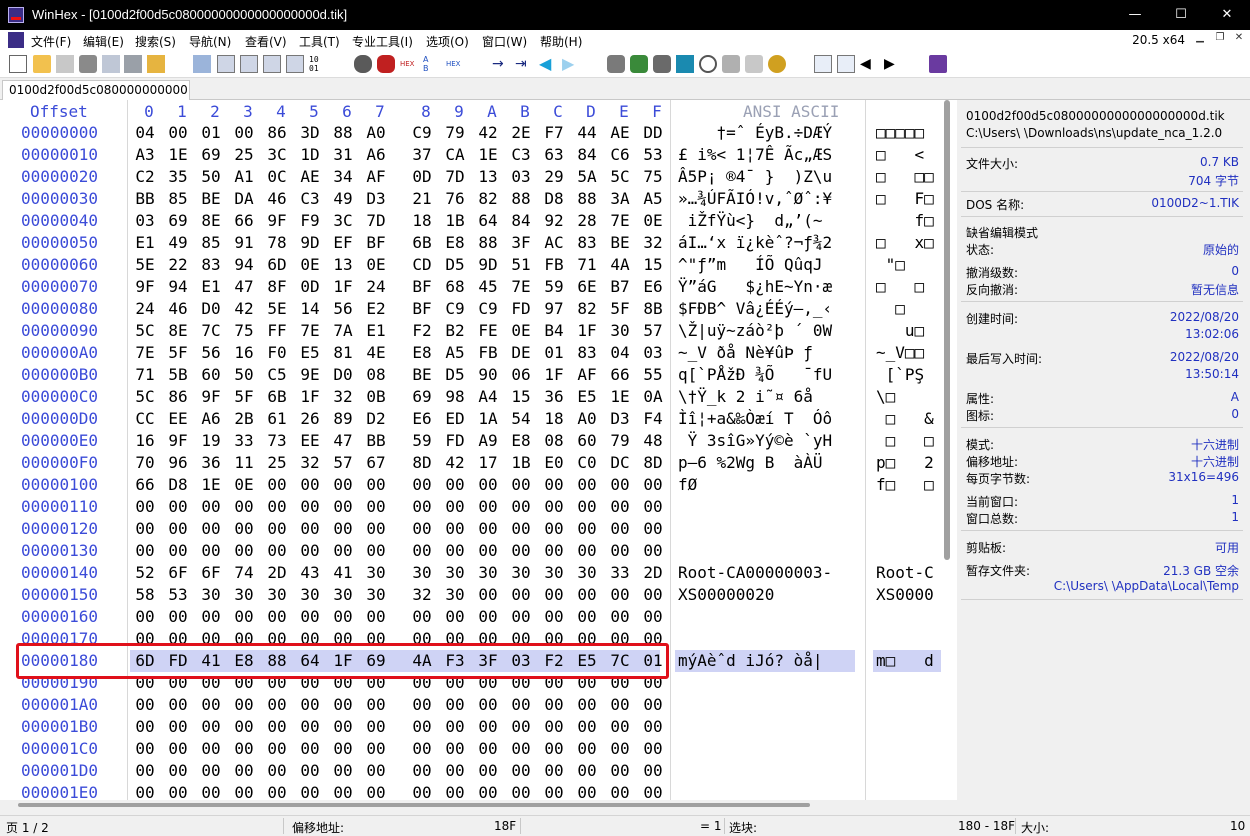  What do you see at coordinates (343, 572) in the screenshot?
I see `hex-byte: 41` at bounding box center [343, 572].